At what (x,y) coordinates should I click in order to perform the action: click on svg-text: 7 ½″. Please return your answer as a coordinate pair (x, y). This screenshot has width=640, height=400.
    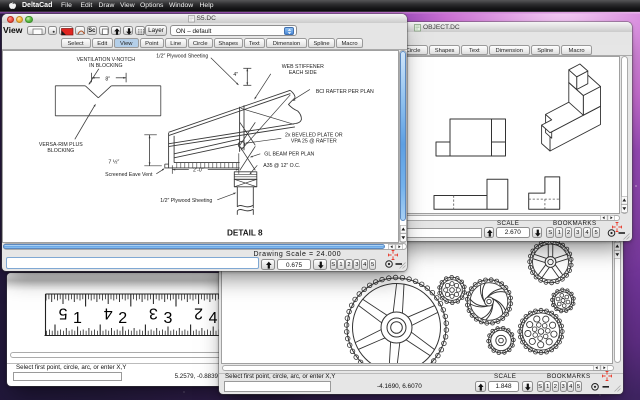
    Looking at the image, I should click on (114, 161).